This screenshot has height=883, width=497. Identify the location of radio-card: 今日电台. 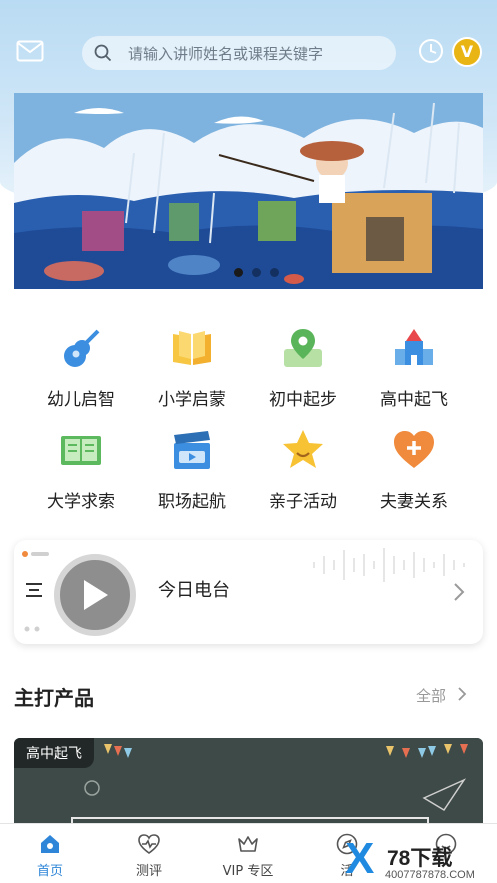
(248, 592).